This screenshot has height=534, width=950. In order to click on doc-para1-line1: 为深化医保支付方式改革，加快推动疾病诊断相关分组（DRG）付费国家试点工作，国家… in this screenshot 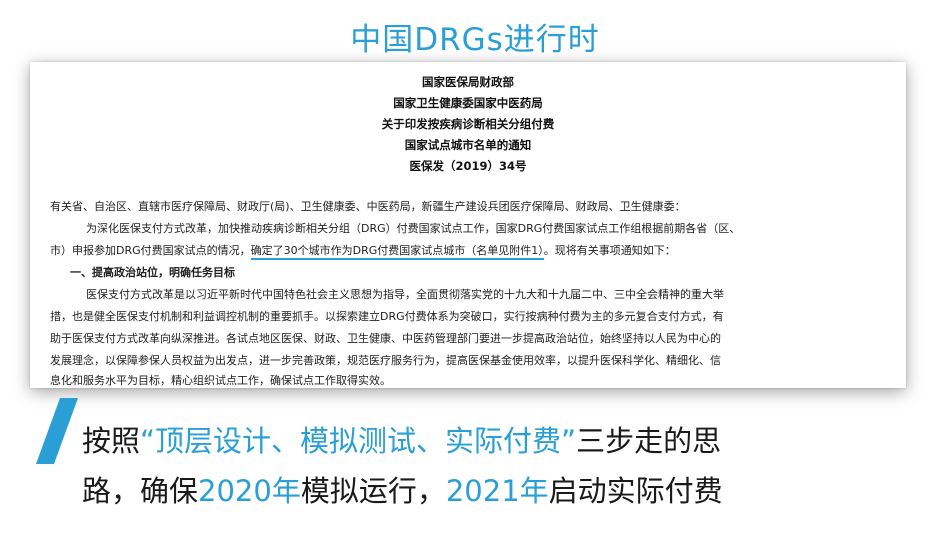, I will do `click(413, 228)`.